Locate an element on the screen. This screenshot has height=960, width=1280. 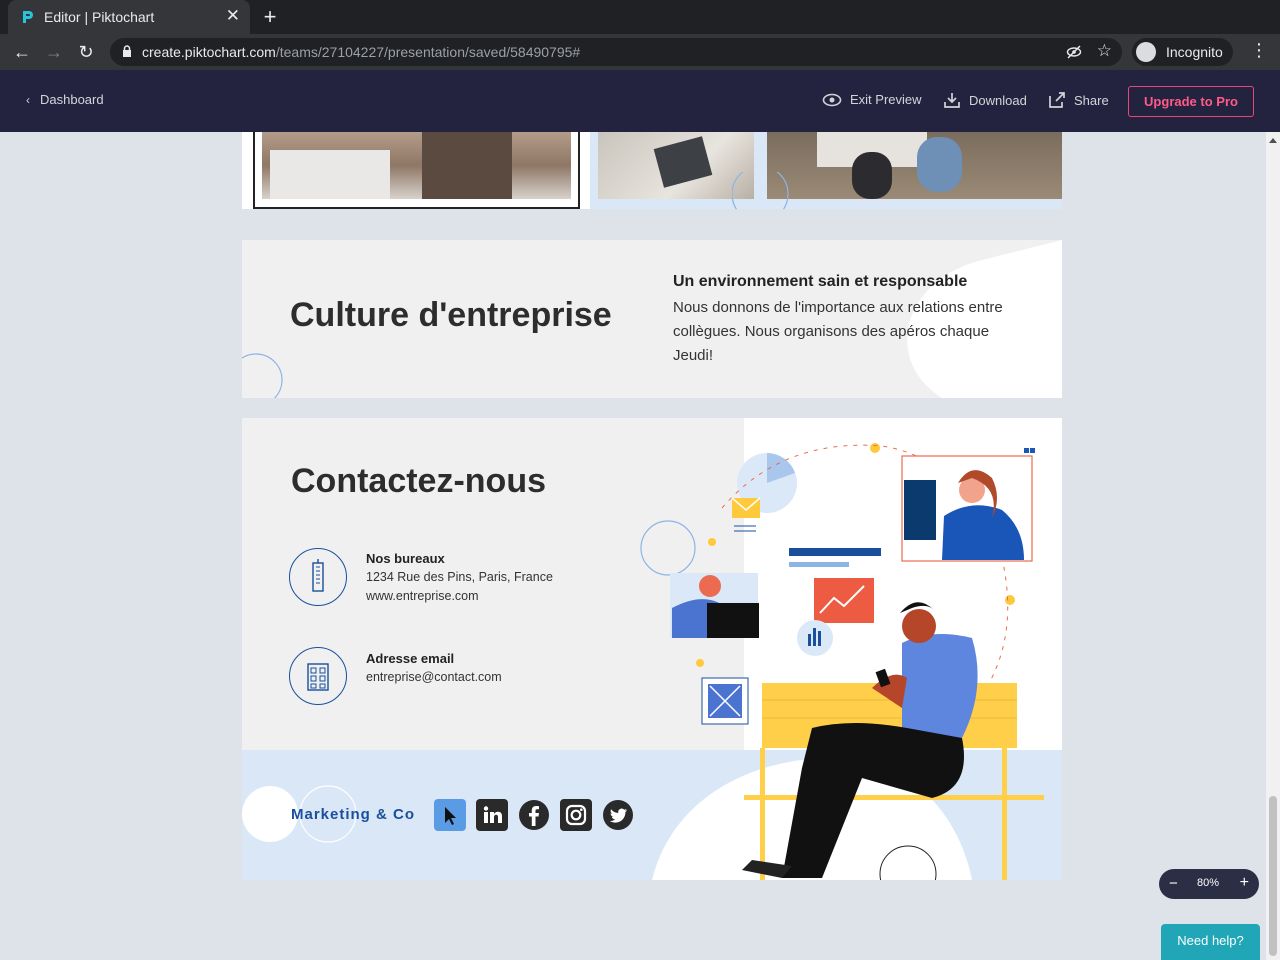
download-button: Download is located at coordinates (985, 100).